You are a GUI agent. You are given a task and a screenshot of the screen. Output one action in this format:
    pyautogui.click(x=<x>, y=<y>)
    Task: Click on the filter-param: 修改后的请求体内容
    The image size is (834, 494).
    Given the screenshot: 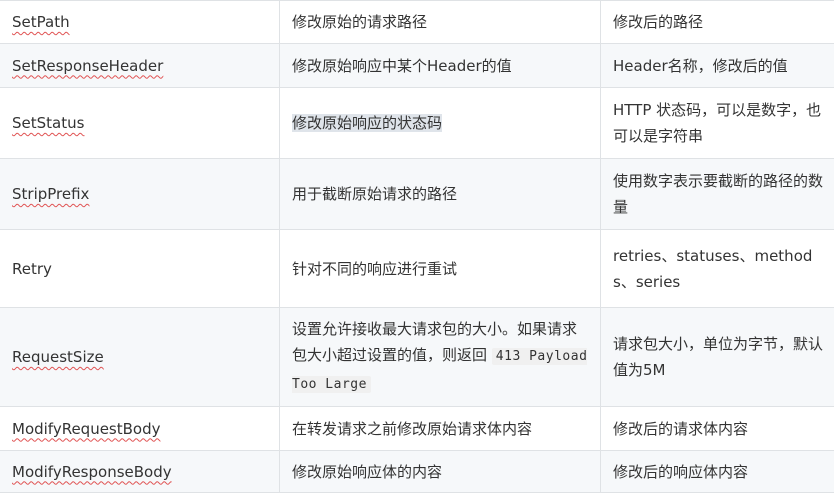 What is the action you would take?
    pyautogui.click(x=681, y=428)
    